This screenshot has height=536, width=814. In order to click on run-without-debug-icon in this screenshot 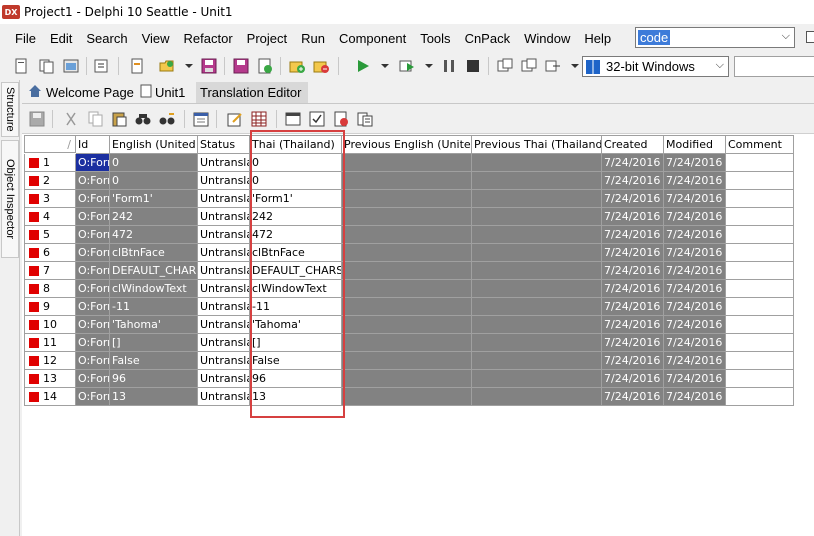, I will do `click(407, 66)`.